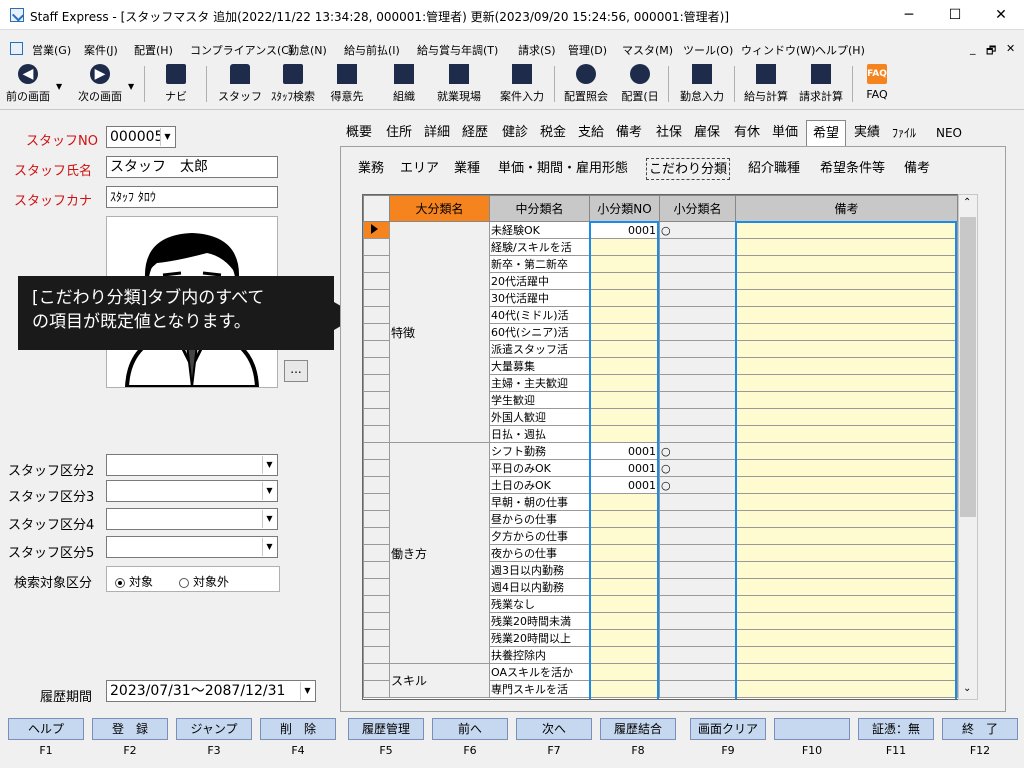 The image size is (1024, 768). What do you see at coordinates (624, 208) in the screenshot?
I see `col-header-small-no: 小分類NO` at bounding box center [624, 208].